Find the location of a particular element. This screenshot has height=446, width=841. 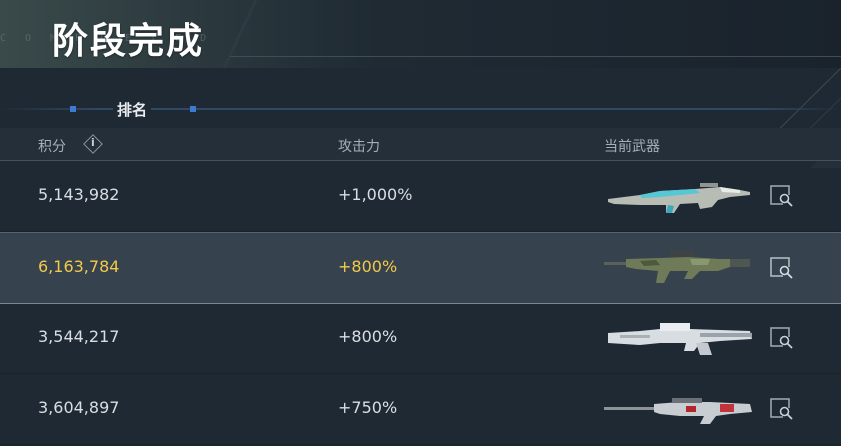

info-icon-glyph: i is located at coordinates (93, 142).